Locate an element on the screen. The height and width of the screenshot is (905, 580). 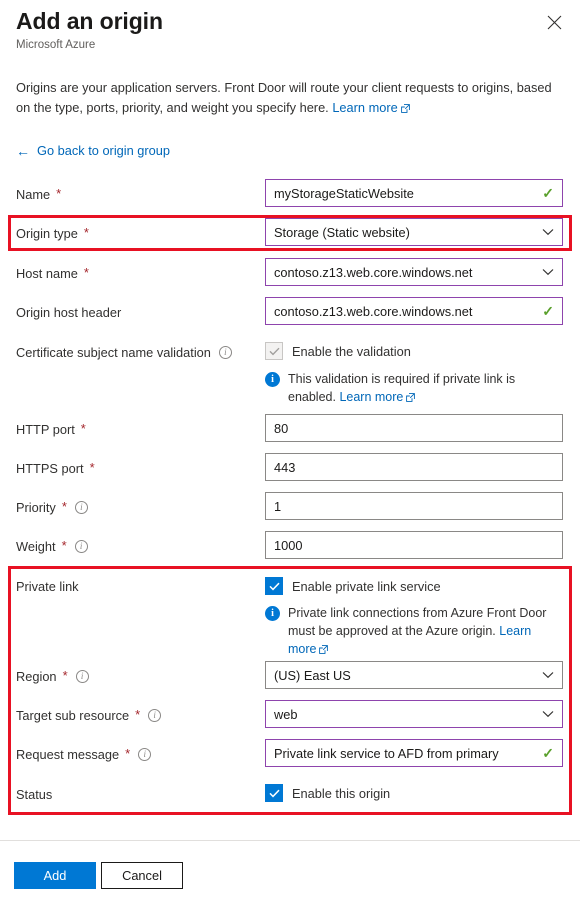
https-port-label-text: HTTPS port is located at coordinates (50, 468).